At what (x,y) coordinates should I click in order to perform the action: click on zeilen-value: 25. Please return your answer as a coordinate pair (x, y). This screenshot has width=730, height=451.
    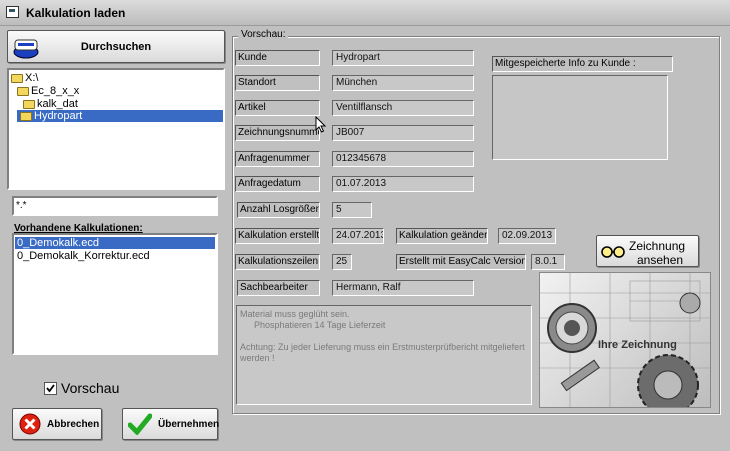
    Looking at the image, I should click on (342, 262).